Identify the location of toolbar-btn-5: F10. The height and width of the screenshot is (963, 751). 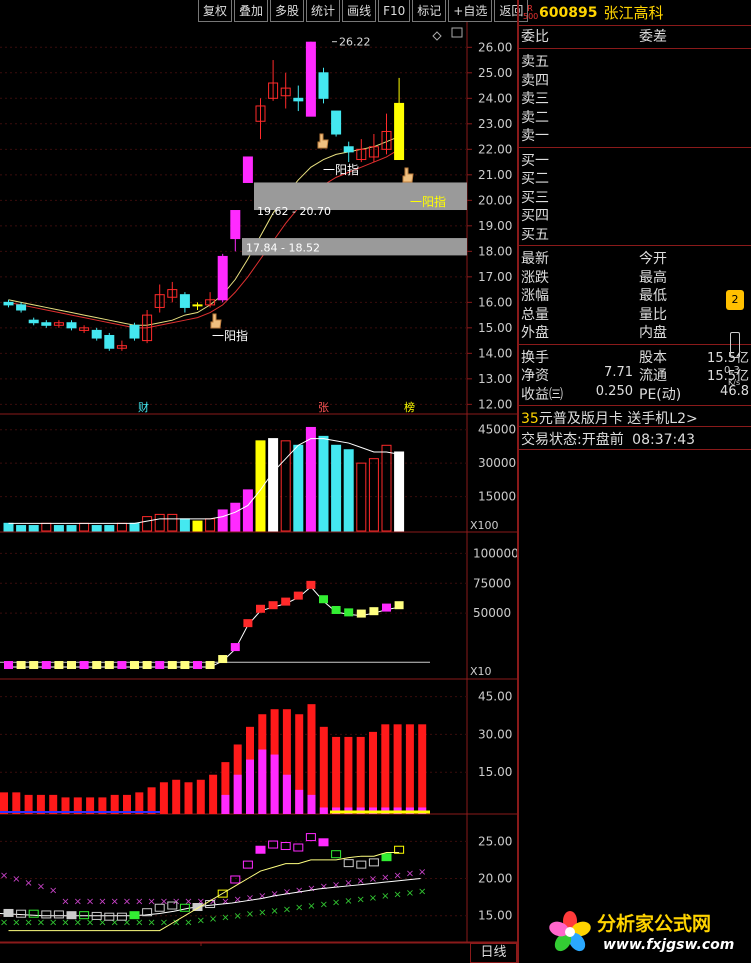
(394, 11).